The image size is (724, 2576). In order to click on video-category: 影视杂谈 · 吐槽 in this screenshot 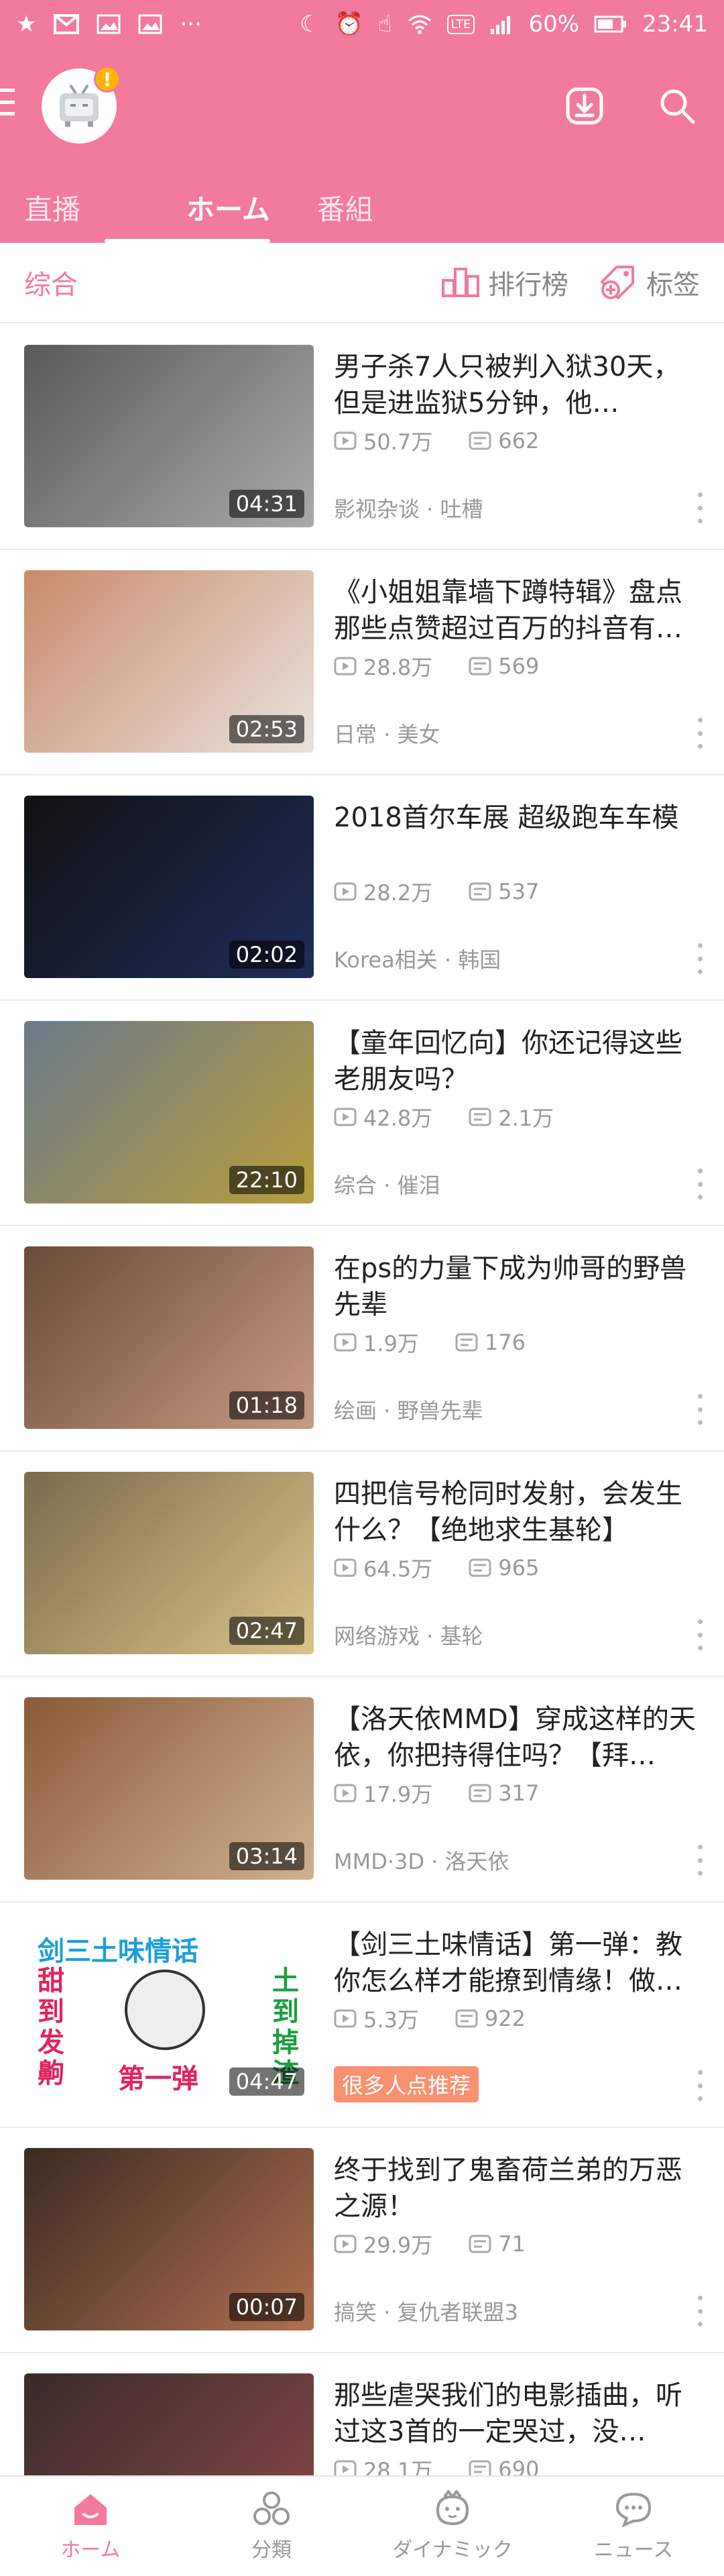, I will do `click(409, 507)`.